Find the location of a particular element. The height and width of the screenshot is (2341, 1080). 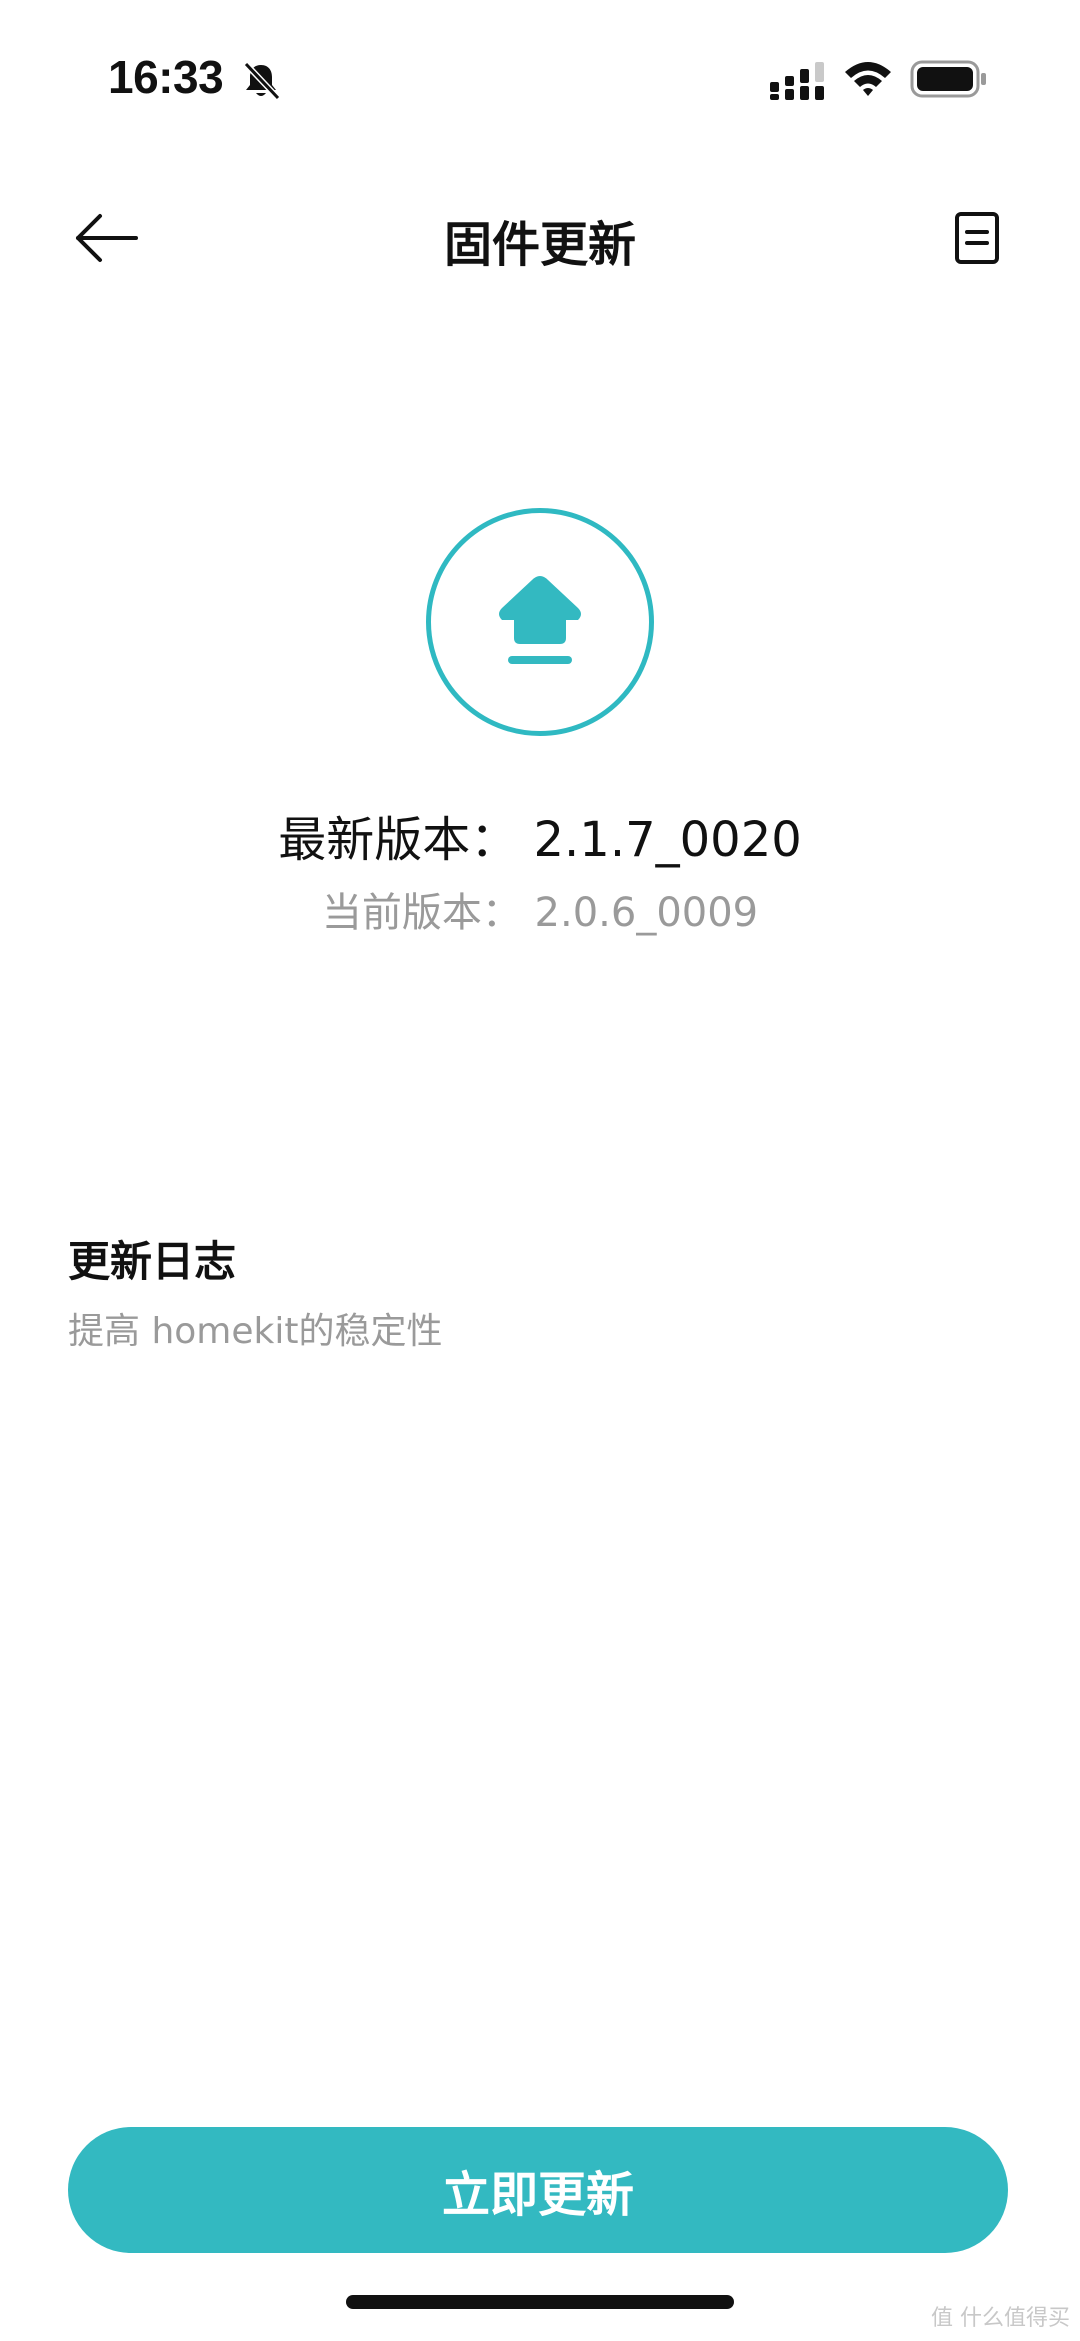

signal-icon is located at coordinates (797, 81).